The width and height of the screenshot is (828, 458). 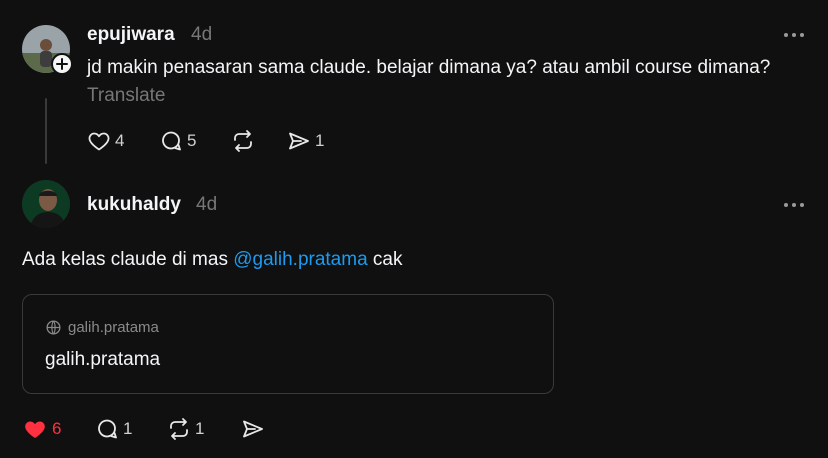 I want to click on translate-link: Translate, so click(x=126, y=95).